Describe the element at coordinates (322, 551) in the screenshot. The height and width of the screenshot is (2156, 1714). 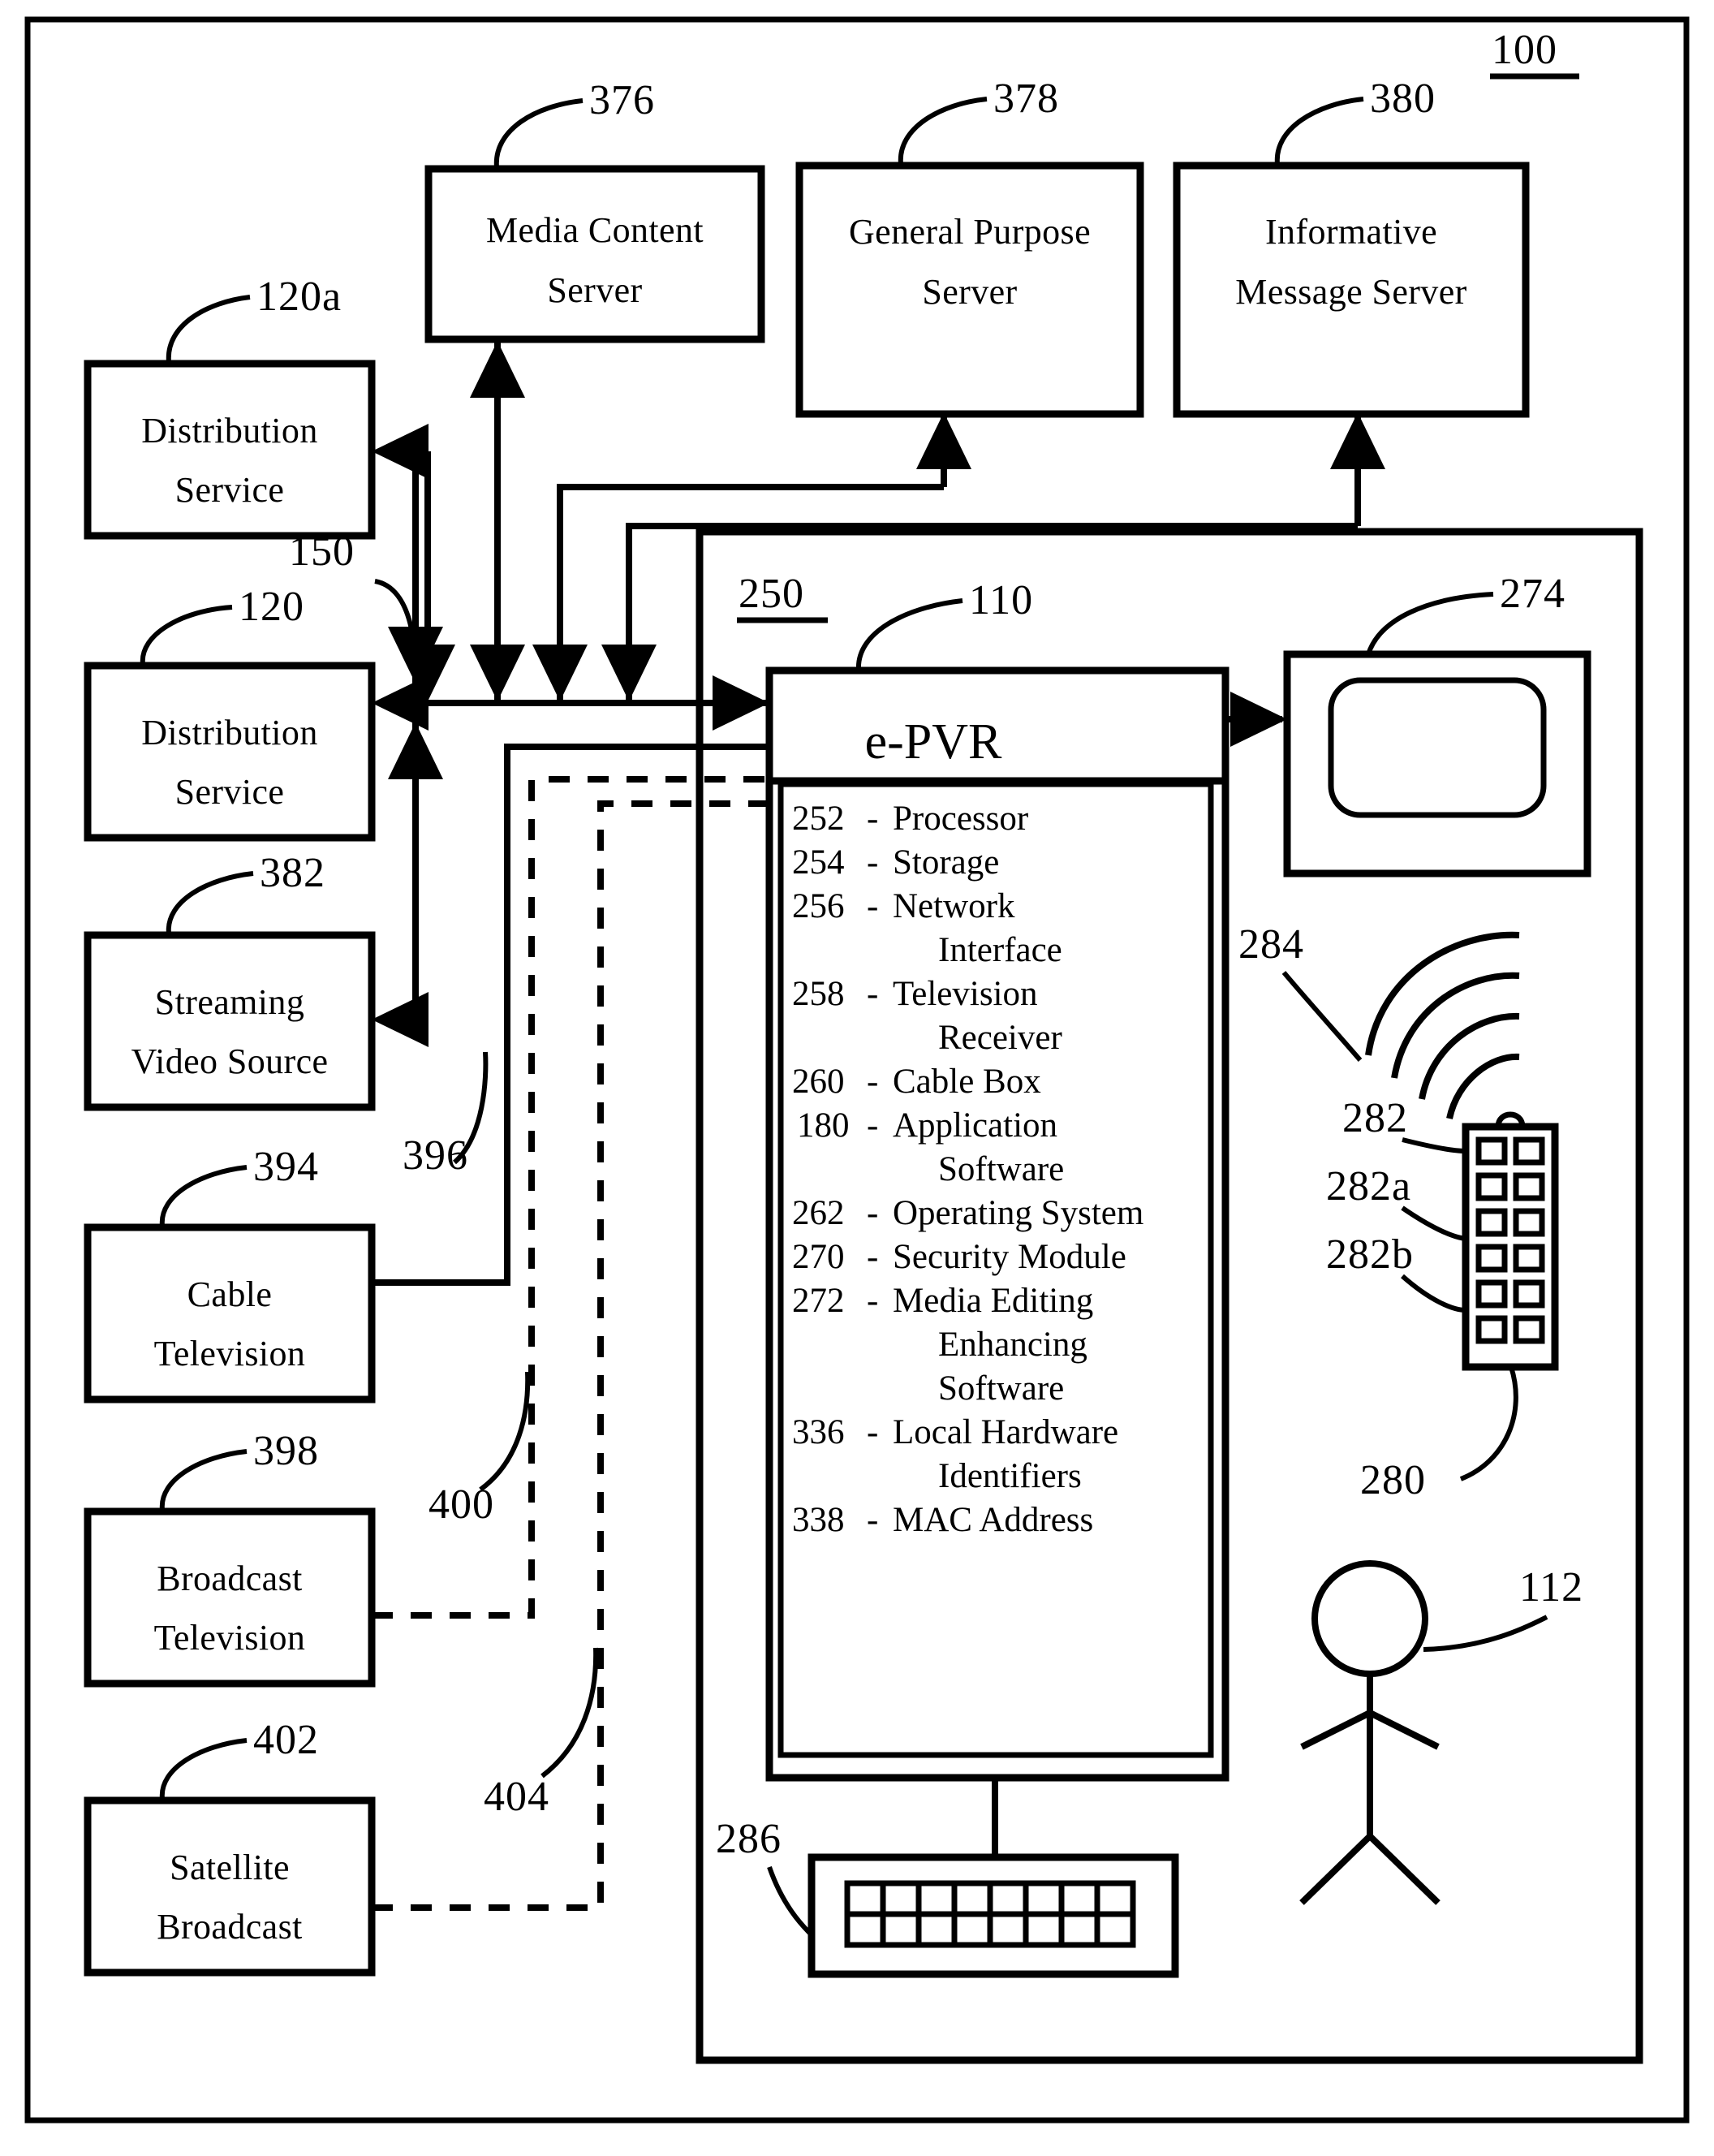
I see `ref-150: 150` at that location.